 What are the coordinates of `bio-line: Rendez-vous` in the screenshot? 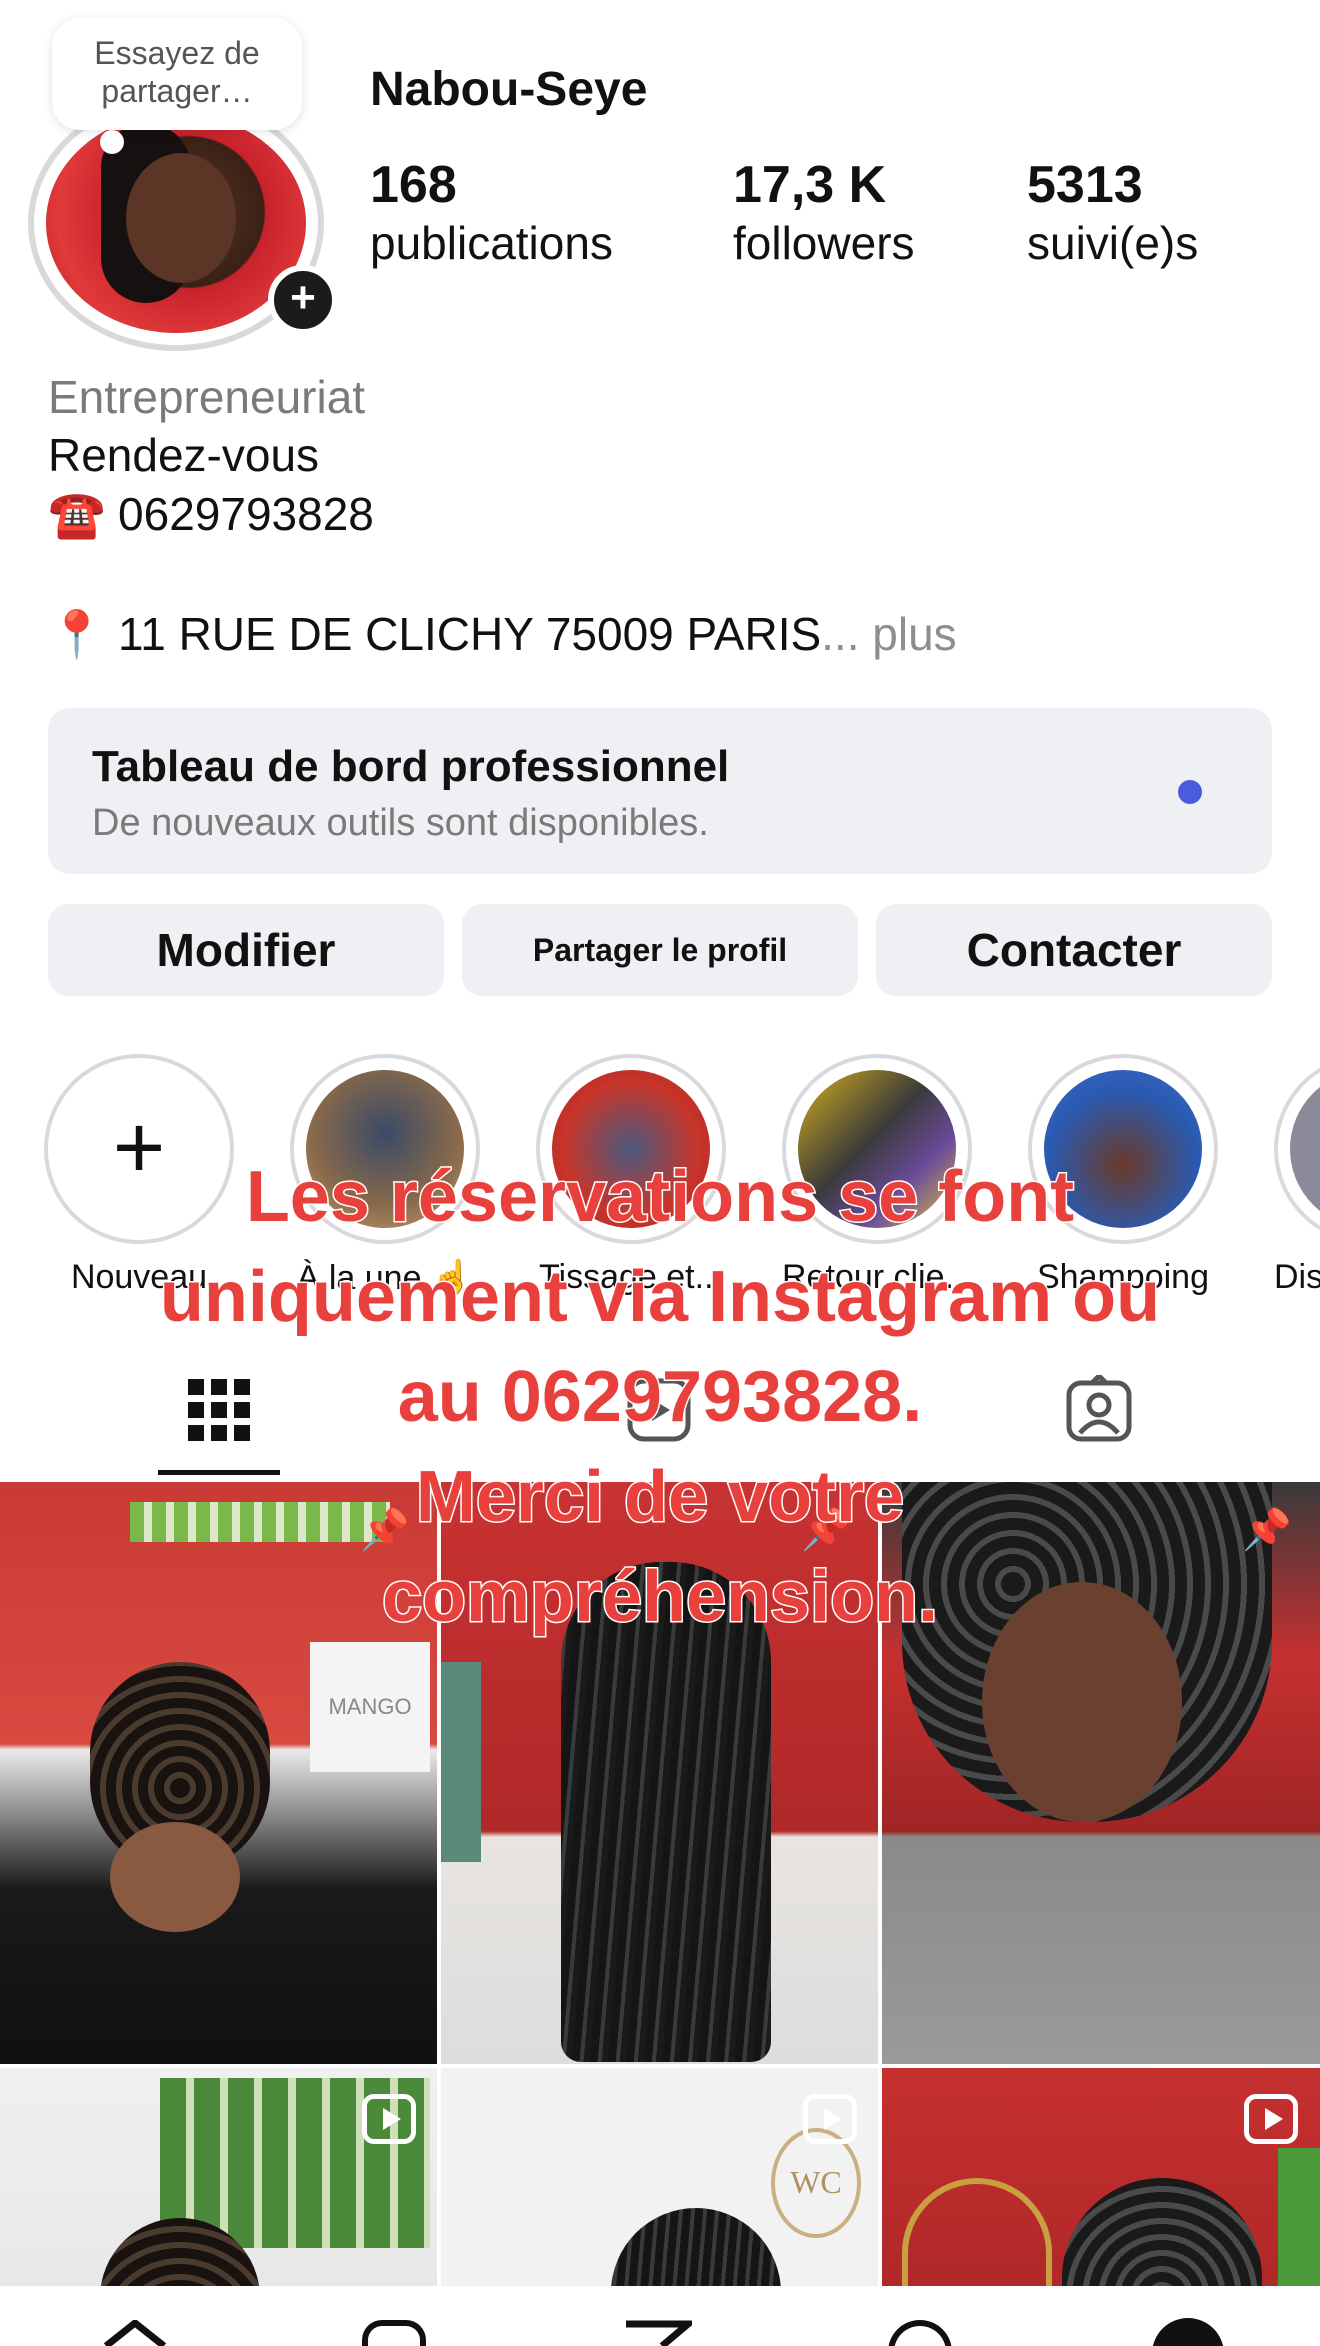 It's located at (184, 455).